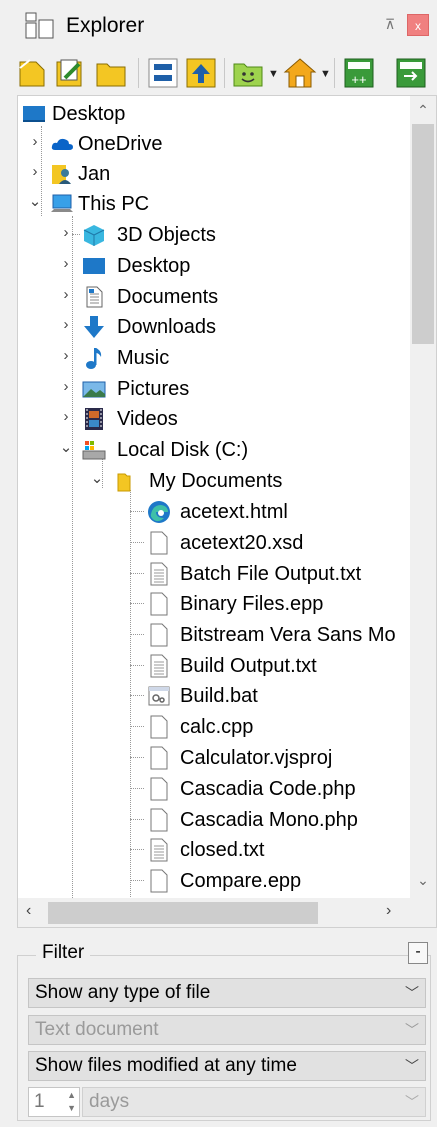 The image size is (437, 1127). What do you see at coordinates (166, 1065) in the screenshot?
I see `select-value: Show files modified at any time` at bounding box center [166, 1065].